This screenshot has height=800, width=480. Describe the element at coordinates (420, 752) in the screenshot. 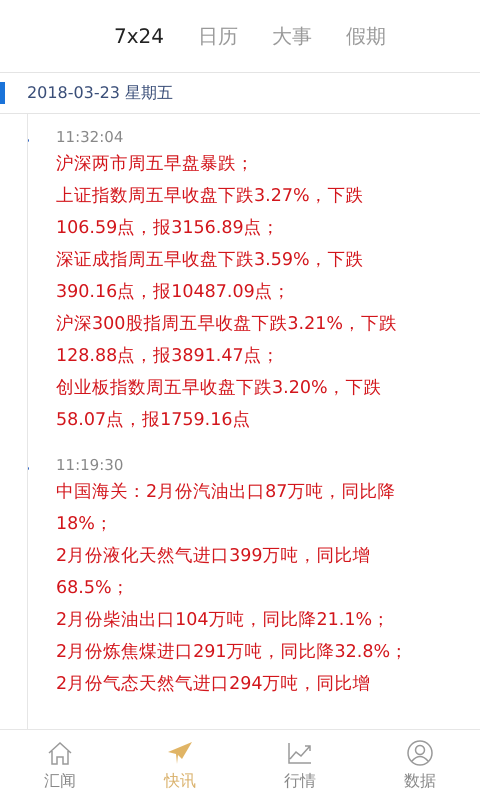

I see `user-icon` at that location.